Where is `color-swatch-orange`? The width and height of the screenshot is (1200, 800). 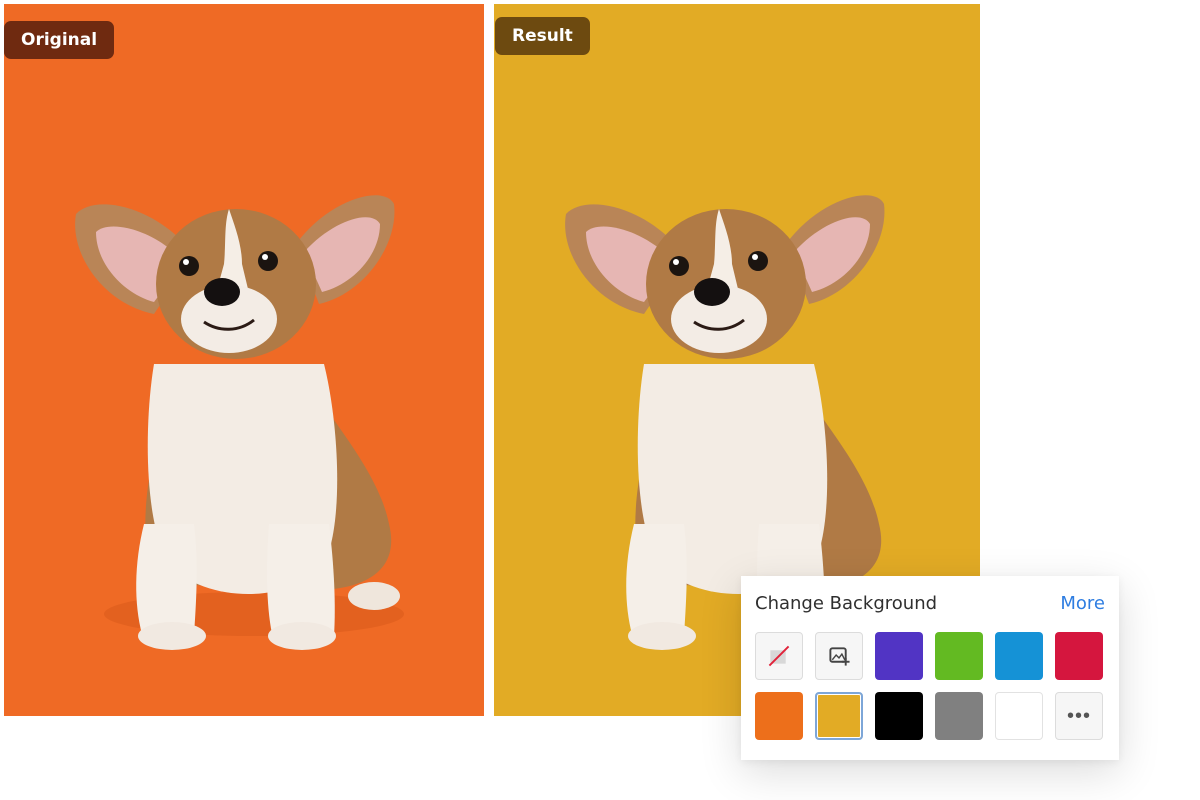
color-swatch-orange is located at coordinates (779, 716).